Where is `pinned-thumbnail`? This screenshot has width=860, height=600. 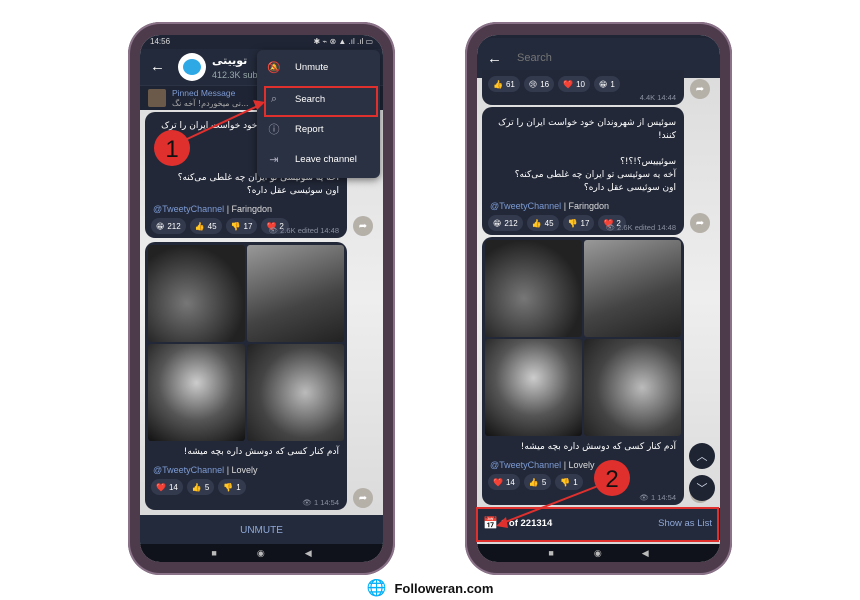 pinned-thumbnail is located at coordinates (157, 98).